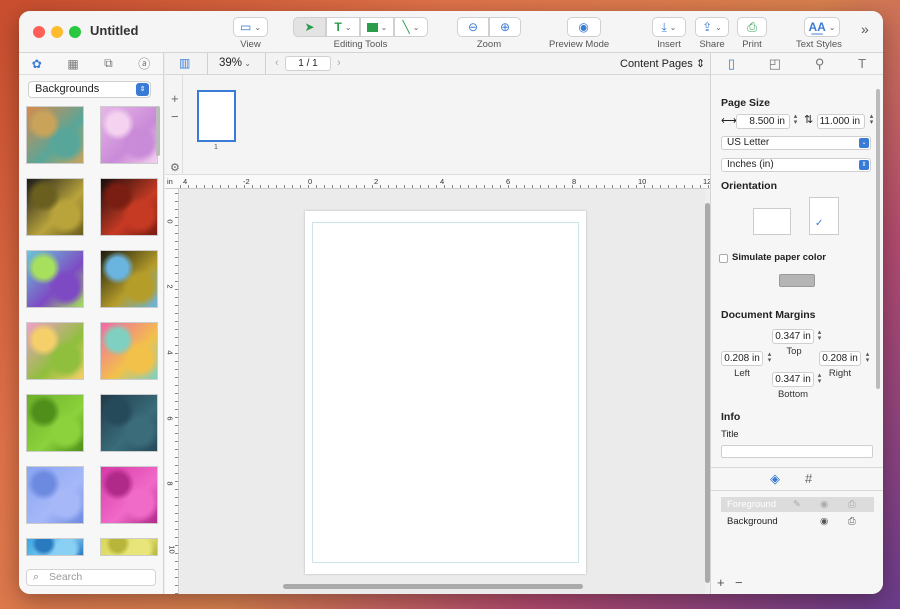  I want to click on landscape-orientation-option, so click(772, 221).